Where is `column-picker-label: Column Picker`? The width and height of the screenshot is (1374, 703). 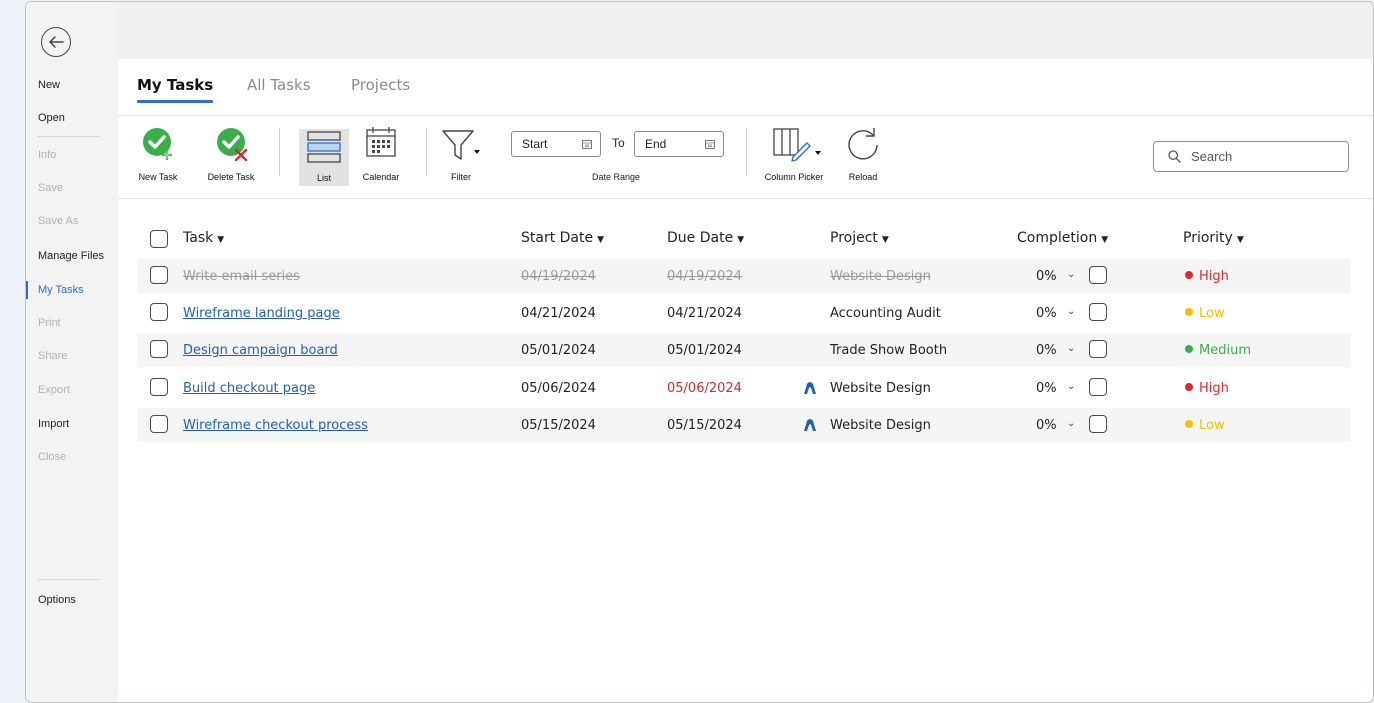 column-picker-label: Column Picker is located at coordinates (794, 177).